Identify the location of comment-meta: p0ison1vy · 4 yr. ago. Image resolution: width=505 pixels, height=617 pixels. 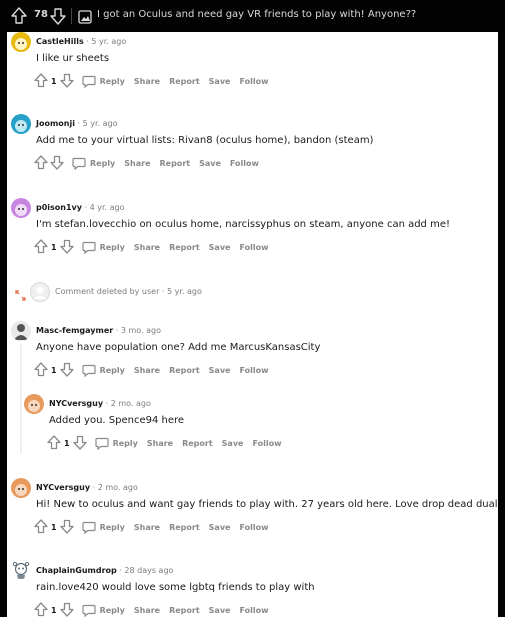
(80, 207).